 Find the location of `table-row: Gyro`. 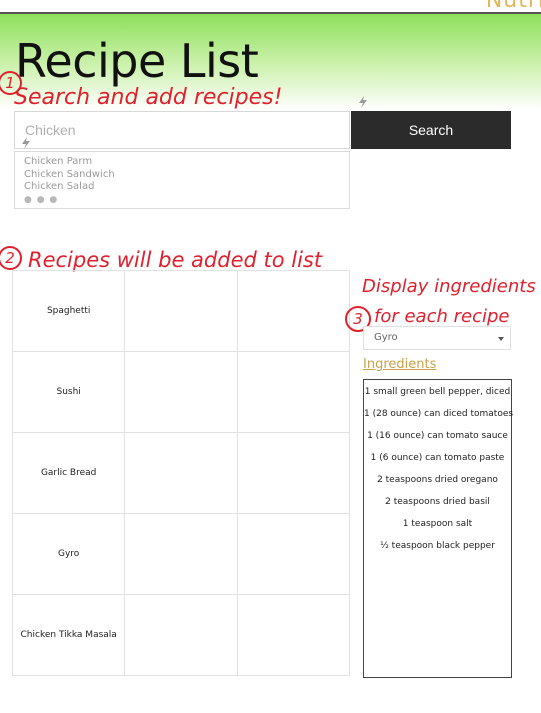

table-row: Gyro is located at coordinates (181, 554).